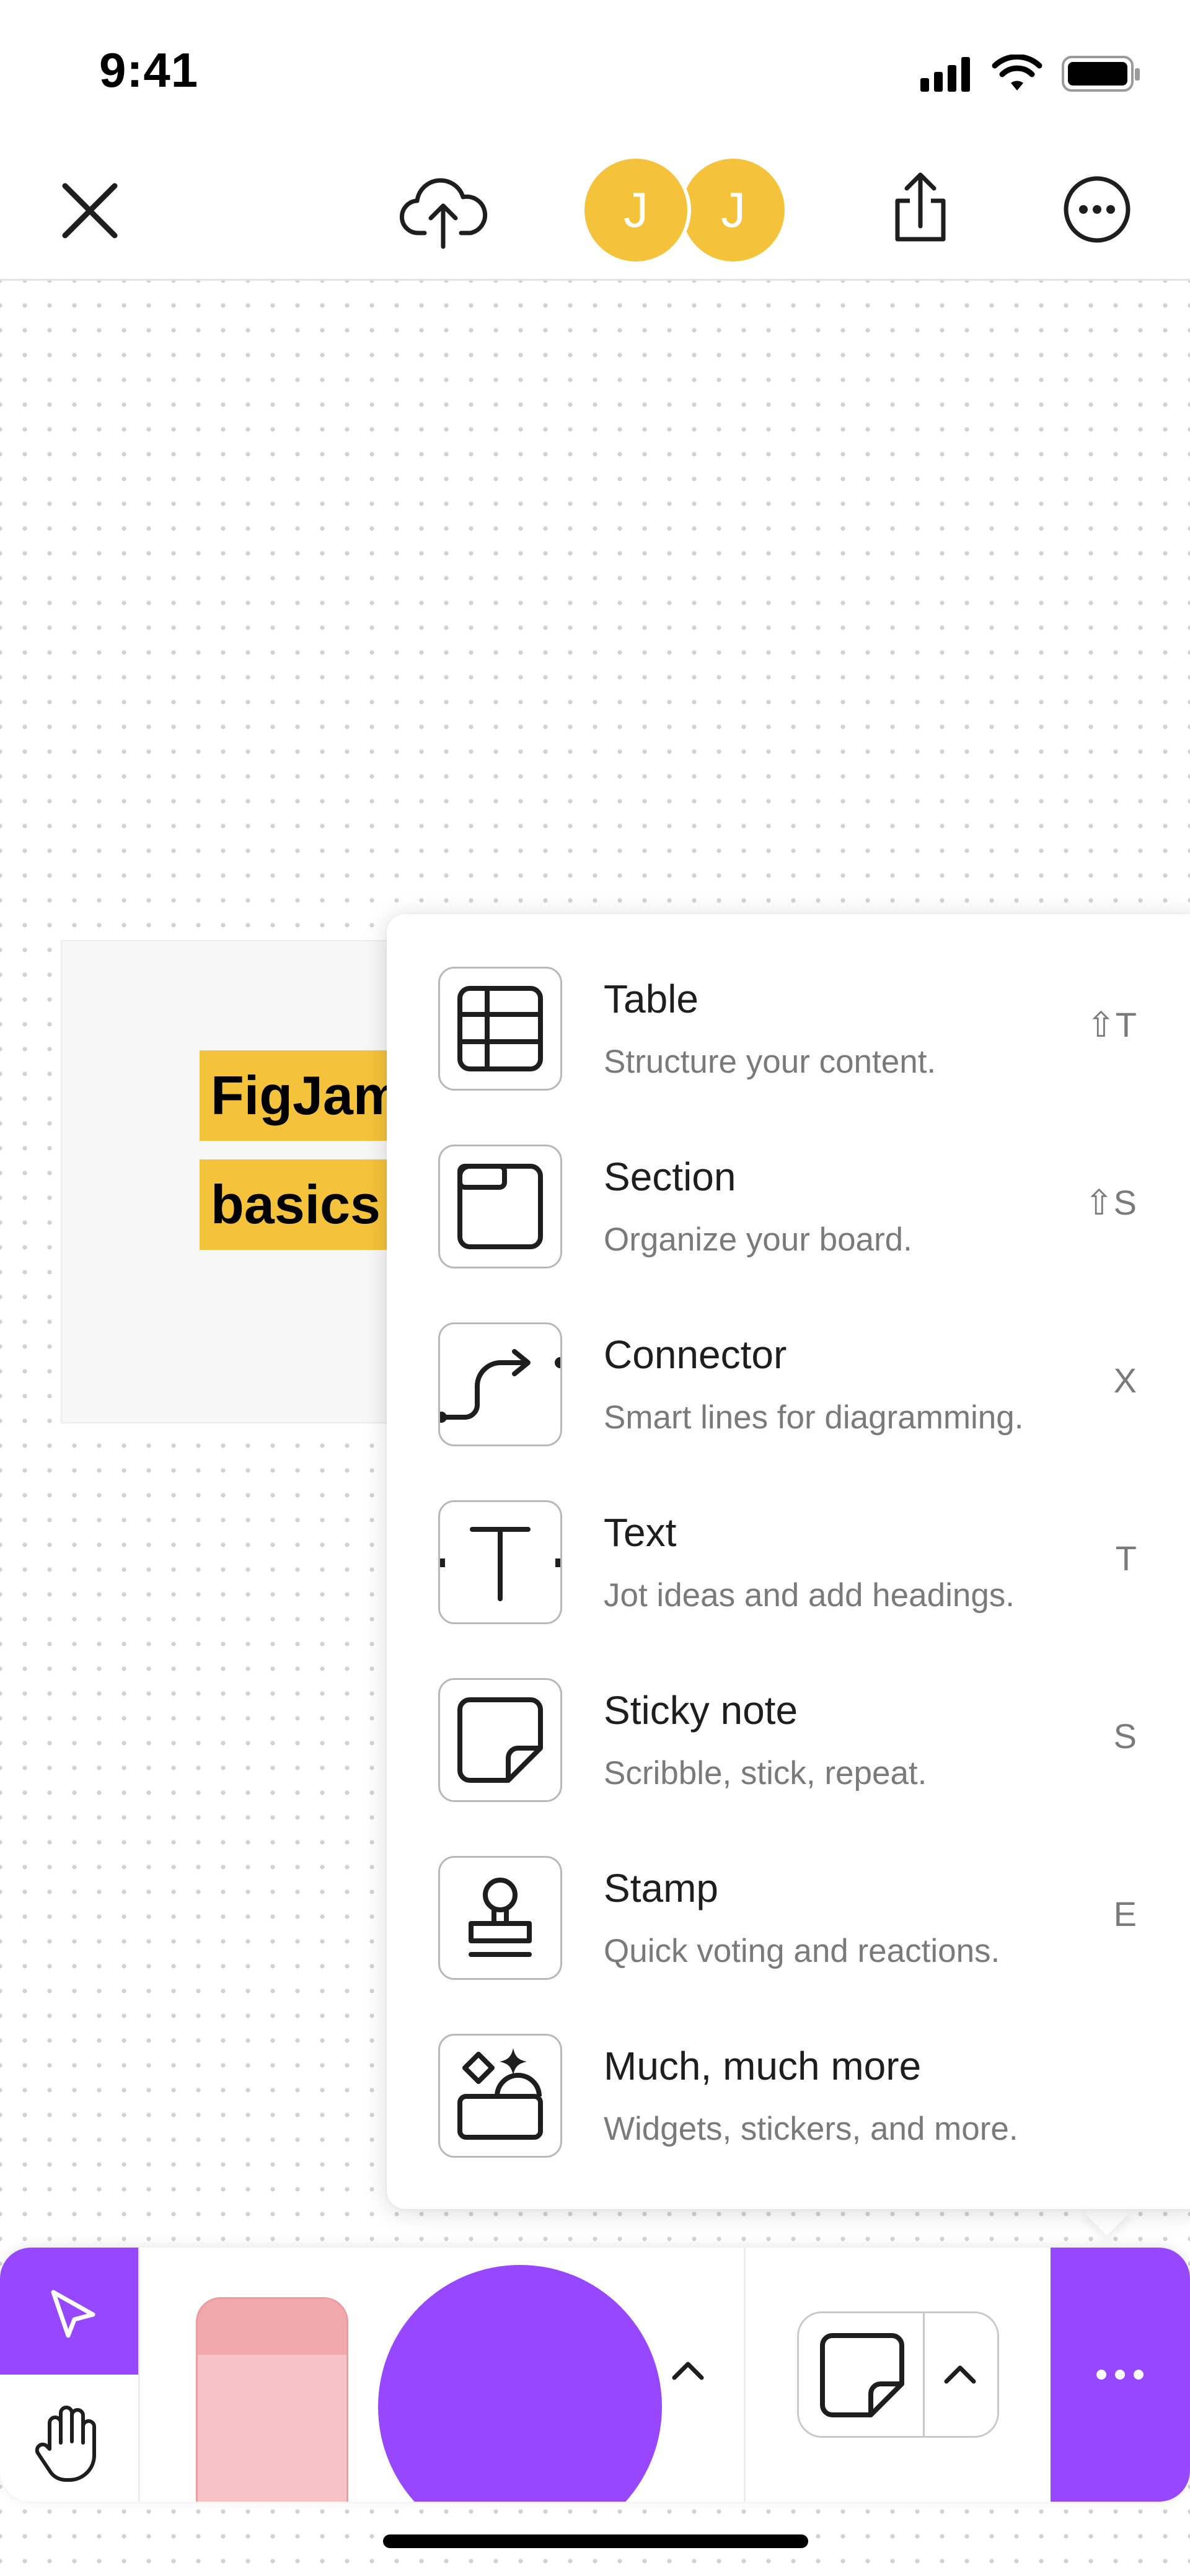 The image size is (1190, 2576). I want to click on menu-item-description: Smart lines for diagramming., so click(814, 1418).